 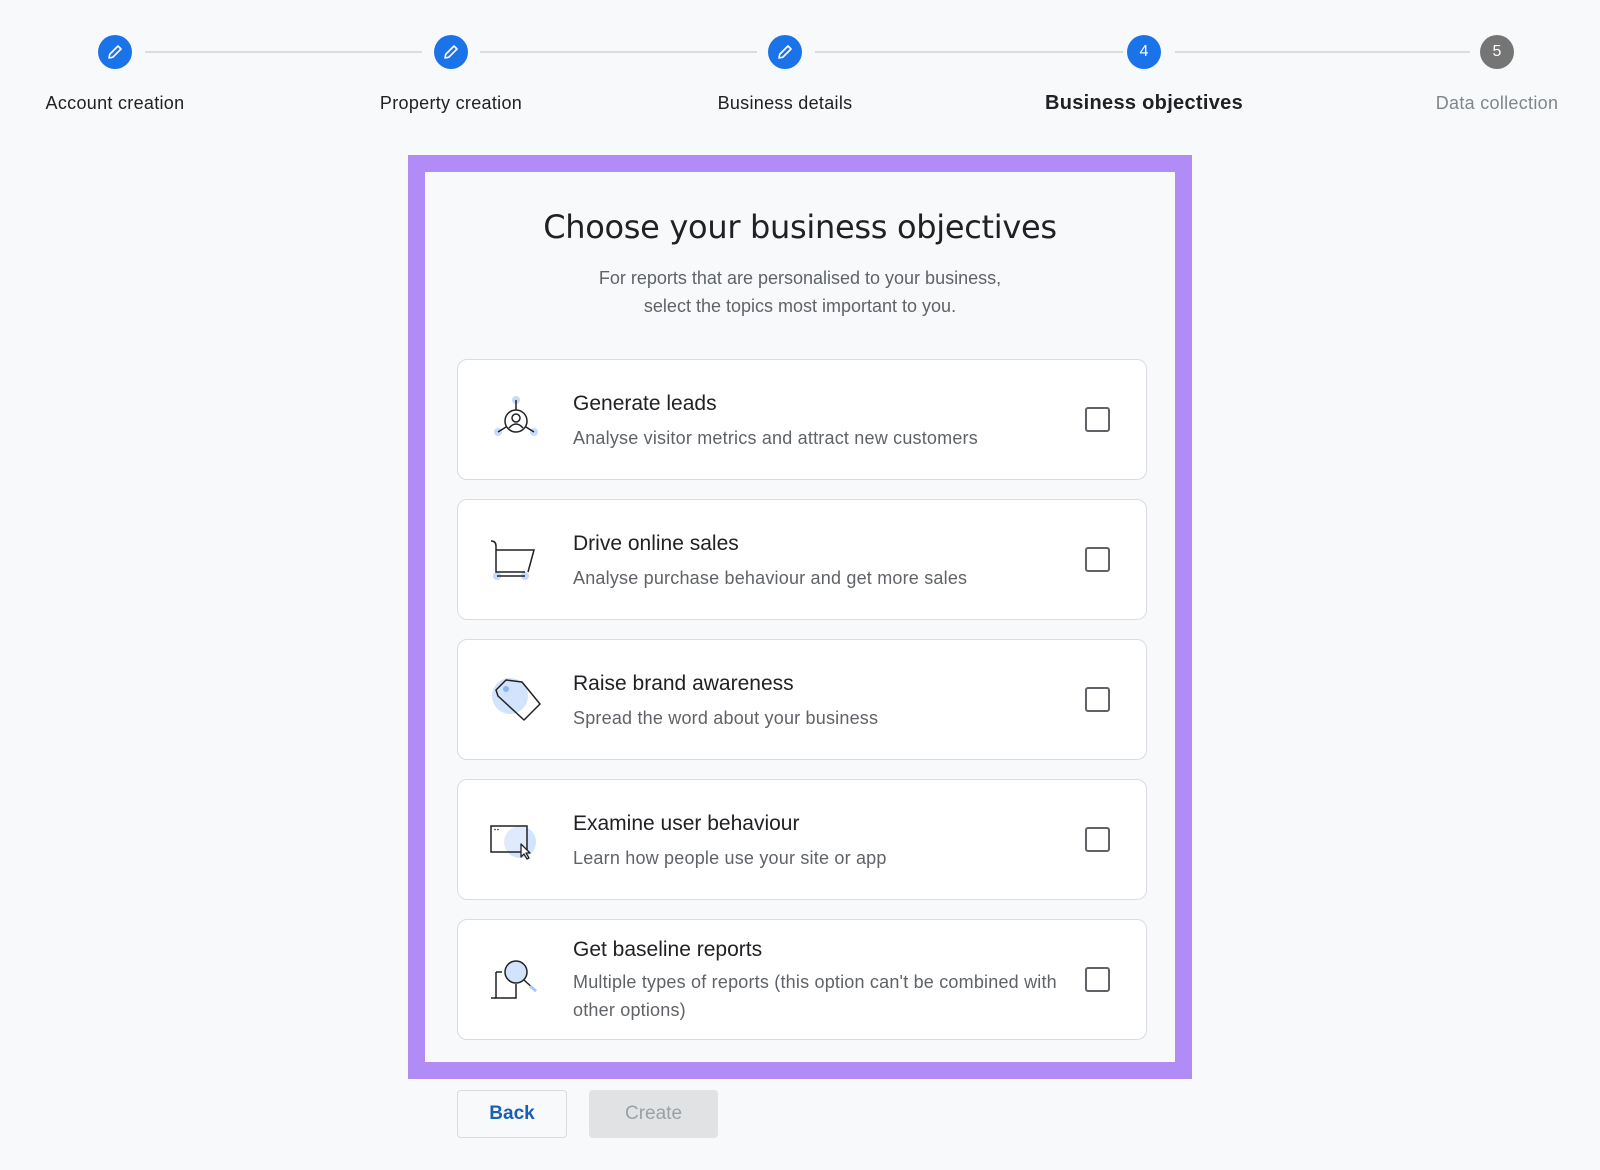 What do you see at coordinates (730, 858) in the screenshot?
I see `option-description: Learn how people use your site or app` at bounding box center [730, 858].